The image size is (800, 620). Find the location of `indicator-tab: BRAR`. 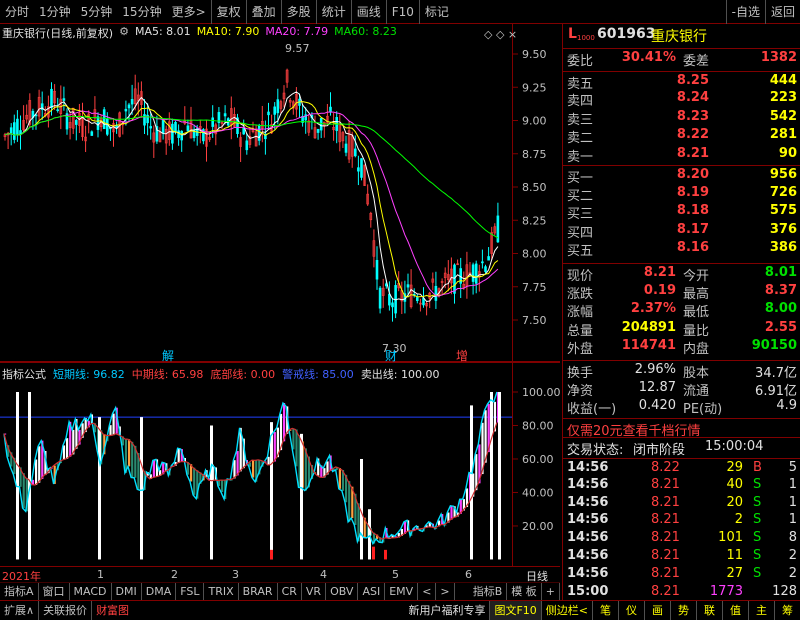

indicator-tab: BRAR is located at coordinates (258, 591).